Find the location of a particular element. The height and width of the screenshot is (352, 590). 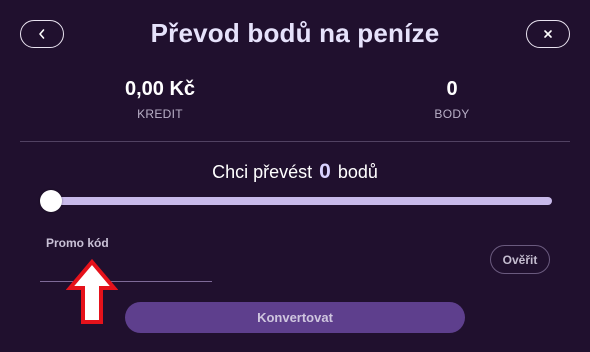

question-suffix: bodů is located at coordinates (357, 172).